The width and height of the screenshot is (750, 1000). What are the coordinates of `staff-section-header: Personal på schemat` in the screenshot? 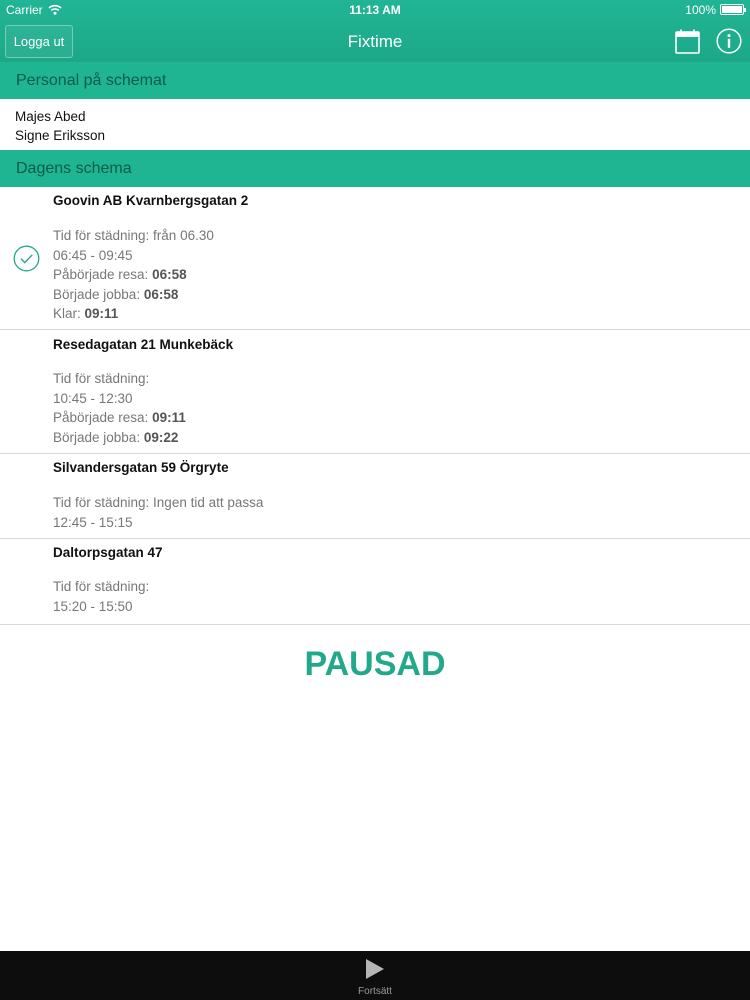 It's located at (375, 80).